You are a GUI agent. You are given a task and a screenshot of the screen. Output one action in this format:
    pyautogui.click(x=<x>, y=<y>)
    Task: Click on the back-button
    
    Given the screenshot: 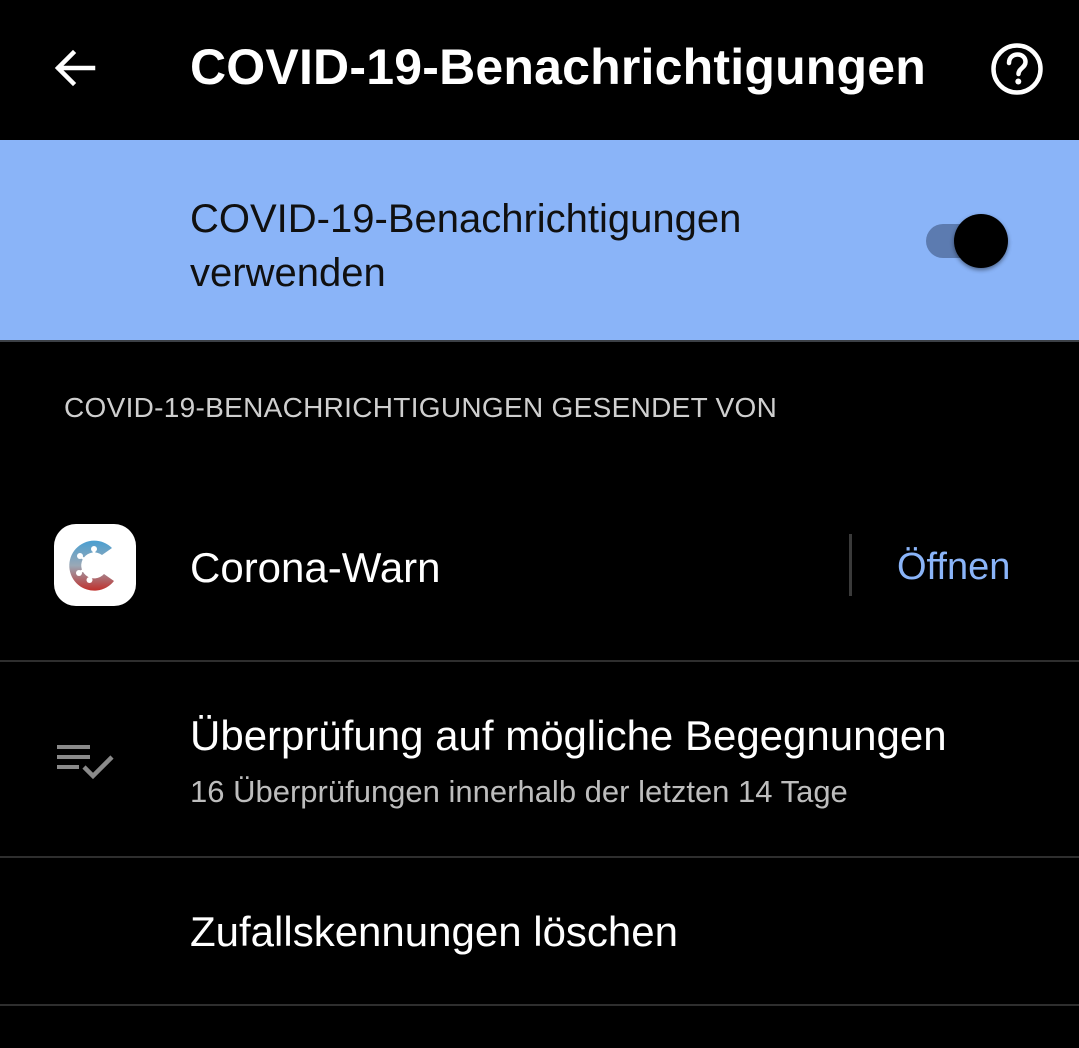 What is the action you would take?
    pyautogui.click(x=74, y=68)
    